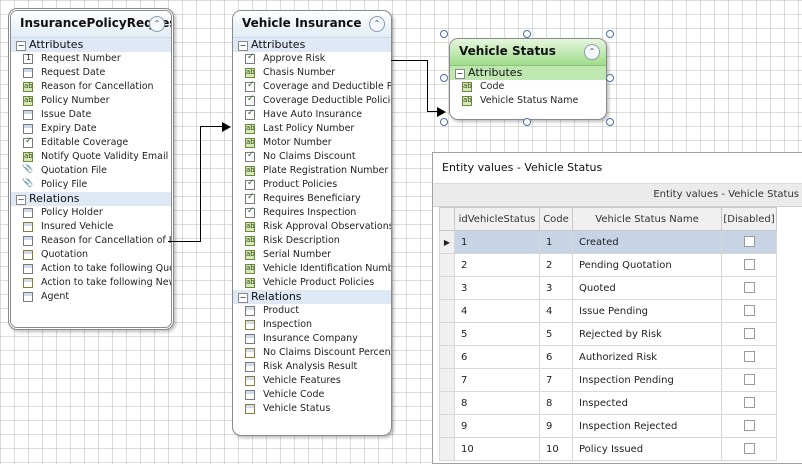  I want to click on cell-code: 10, so click(556, 449).